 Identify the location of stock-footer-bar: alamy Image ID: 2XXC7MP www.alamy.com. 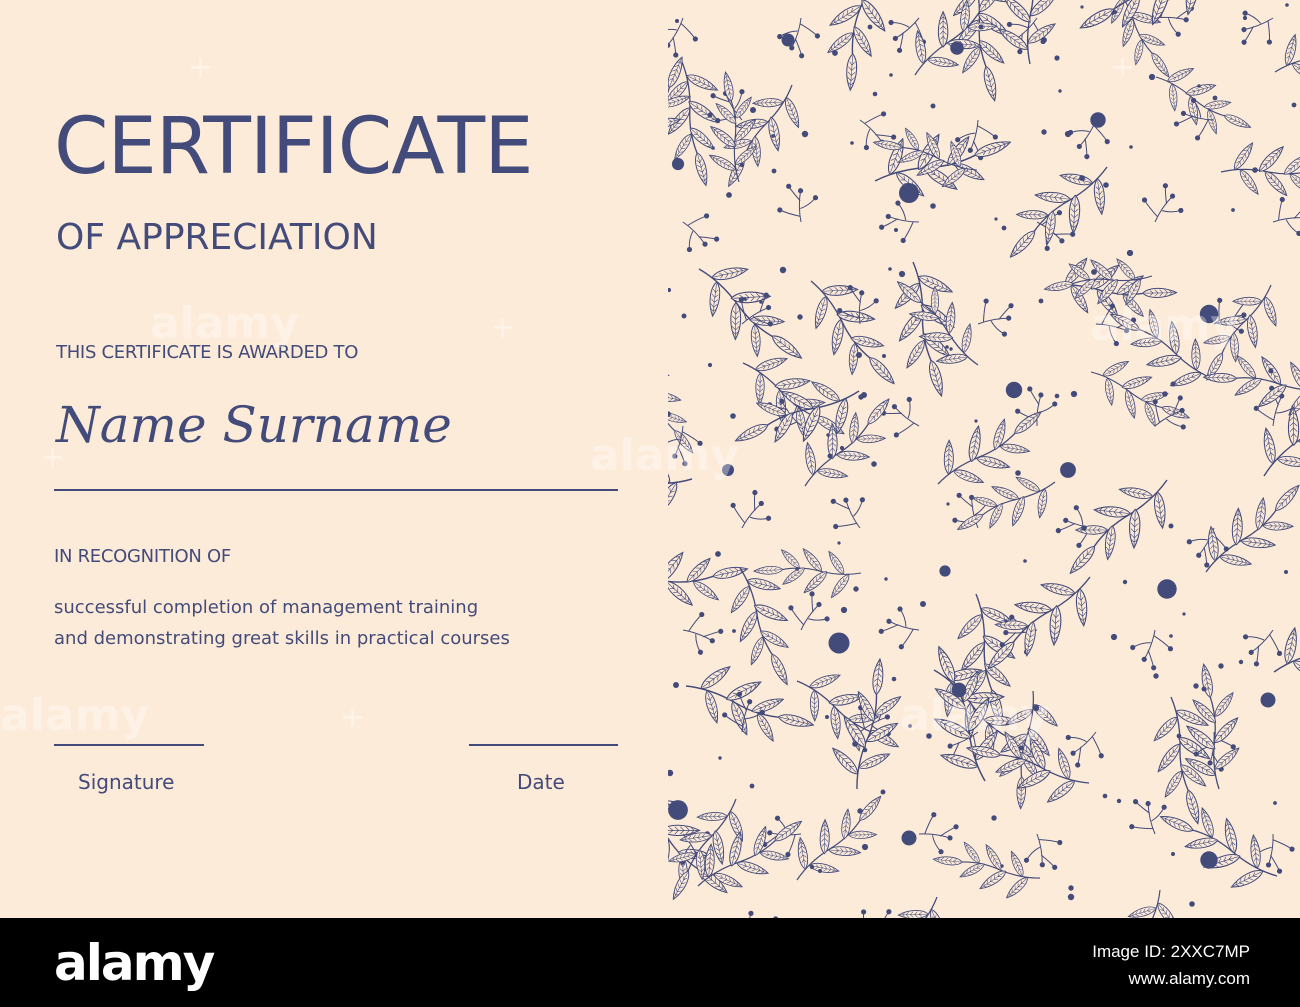
(650, 962).